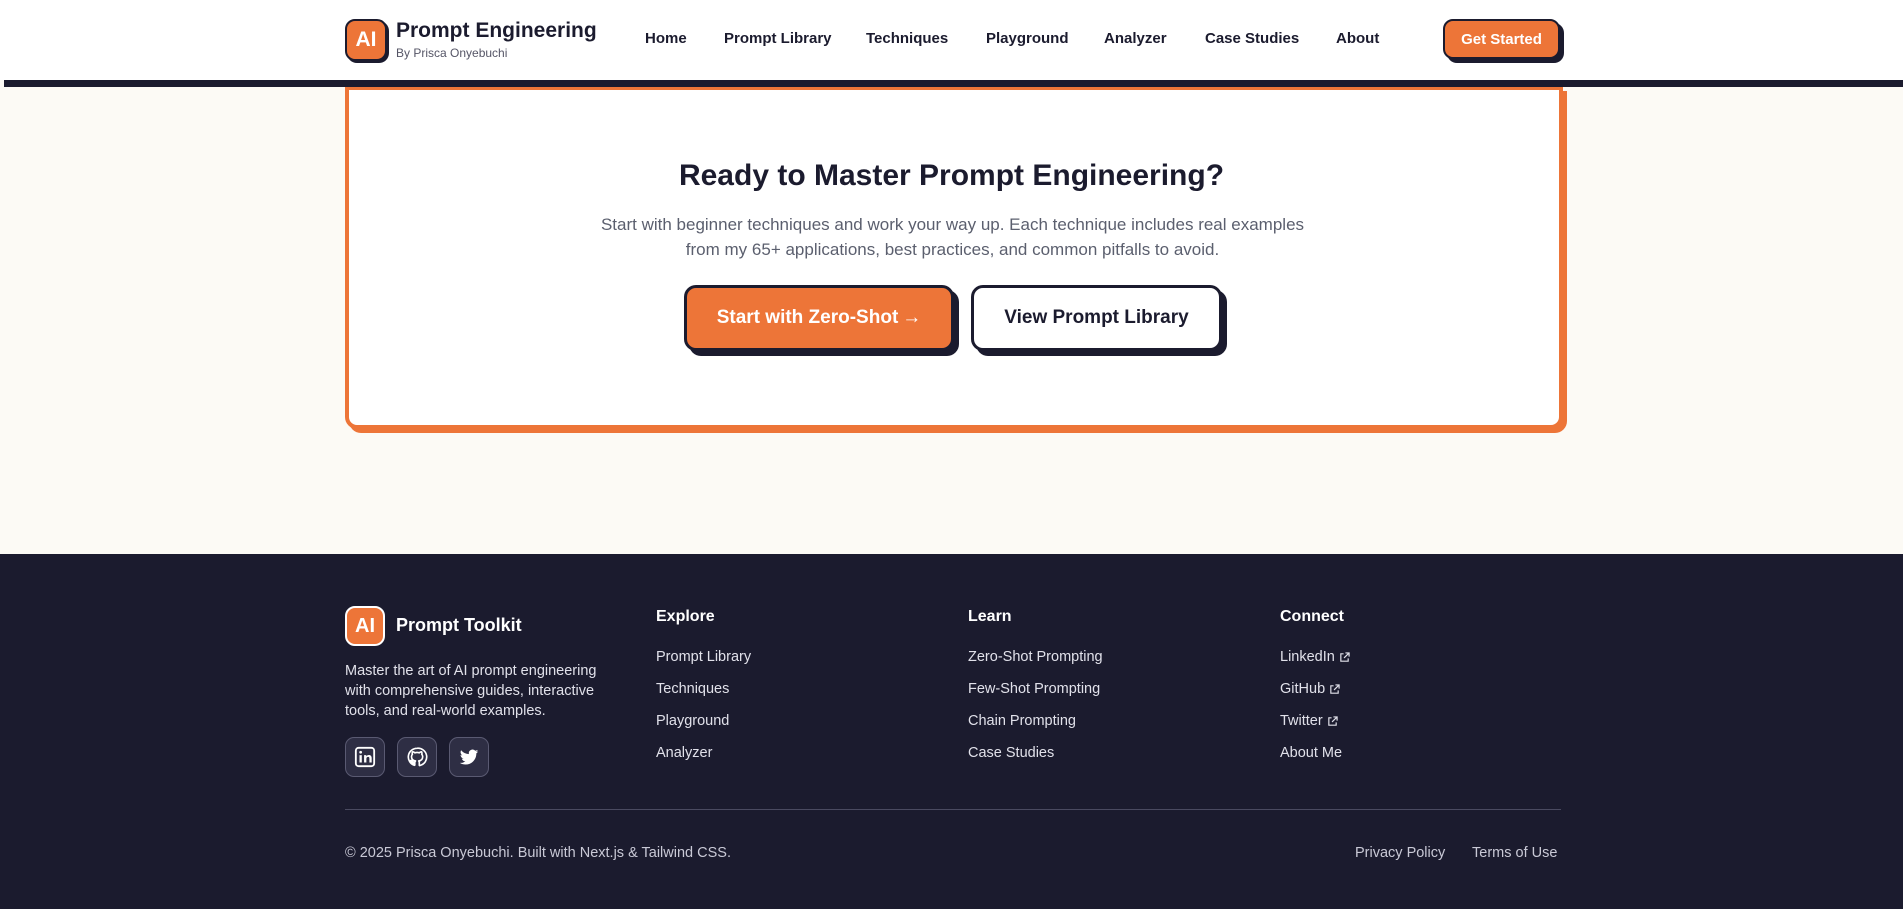 Image resolution: width=1903 pixels, height=909 pixels. I want to click on brand-subtitle: By Prisca Onyebuchi, so click(452, 53).